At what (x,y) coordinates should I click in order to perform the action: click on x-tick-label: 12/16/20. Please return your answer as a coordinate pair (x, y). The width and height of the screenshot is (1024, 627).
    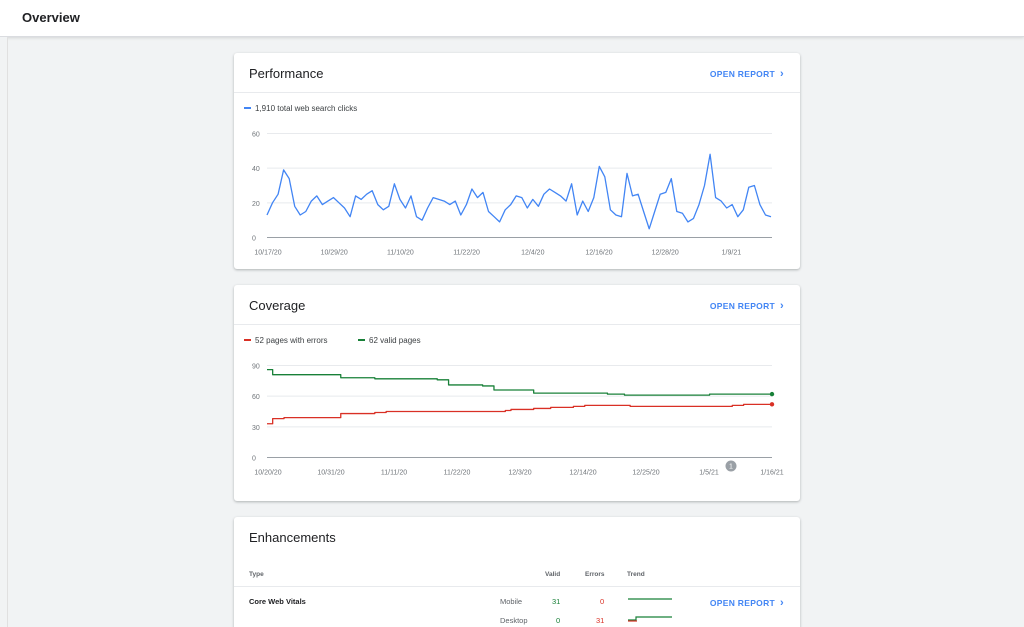
    Looking at the image, I should click on (598, 253).